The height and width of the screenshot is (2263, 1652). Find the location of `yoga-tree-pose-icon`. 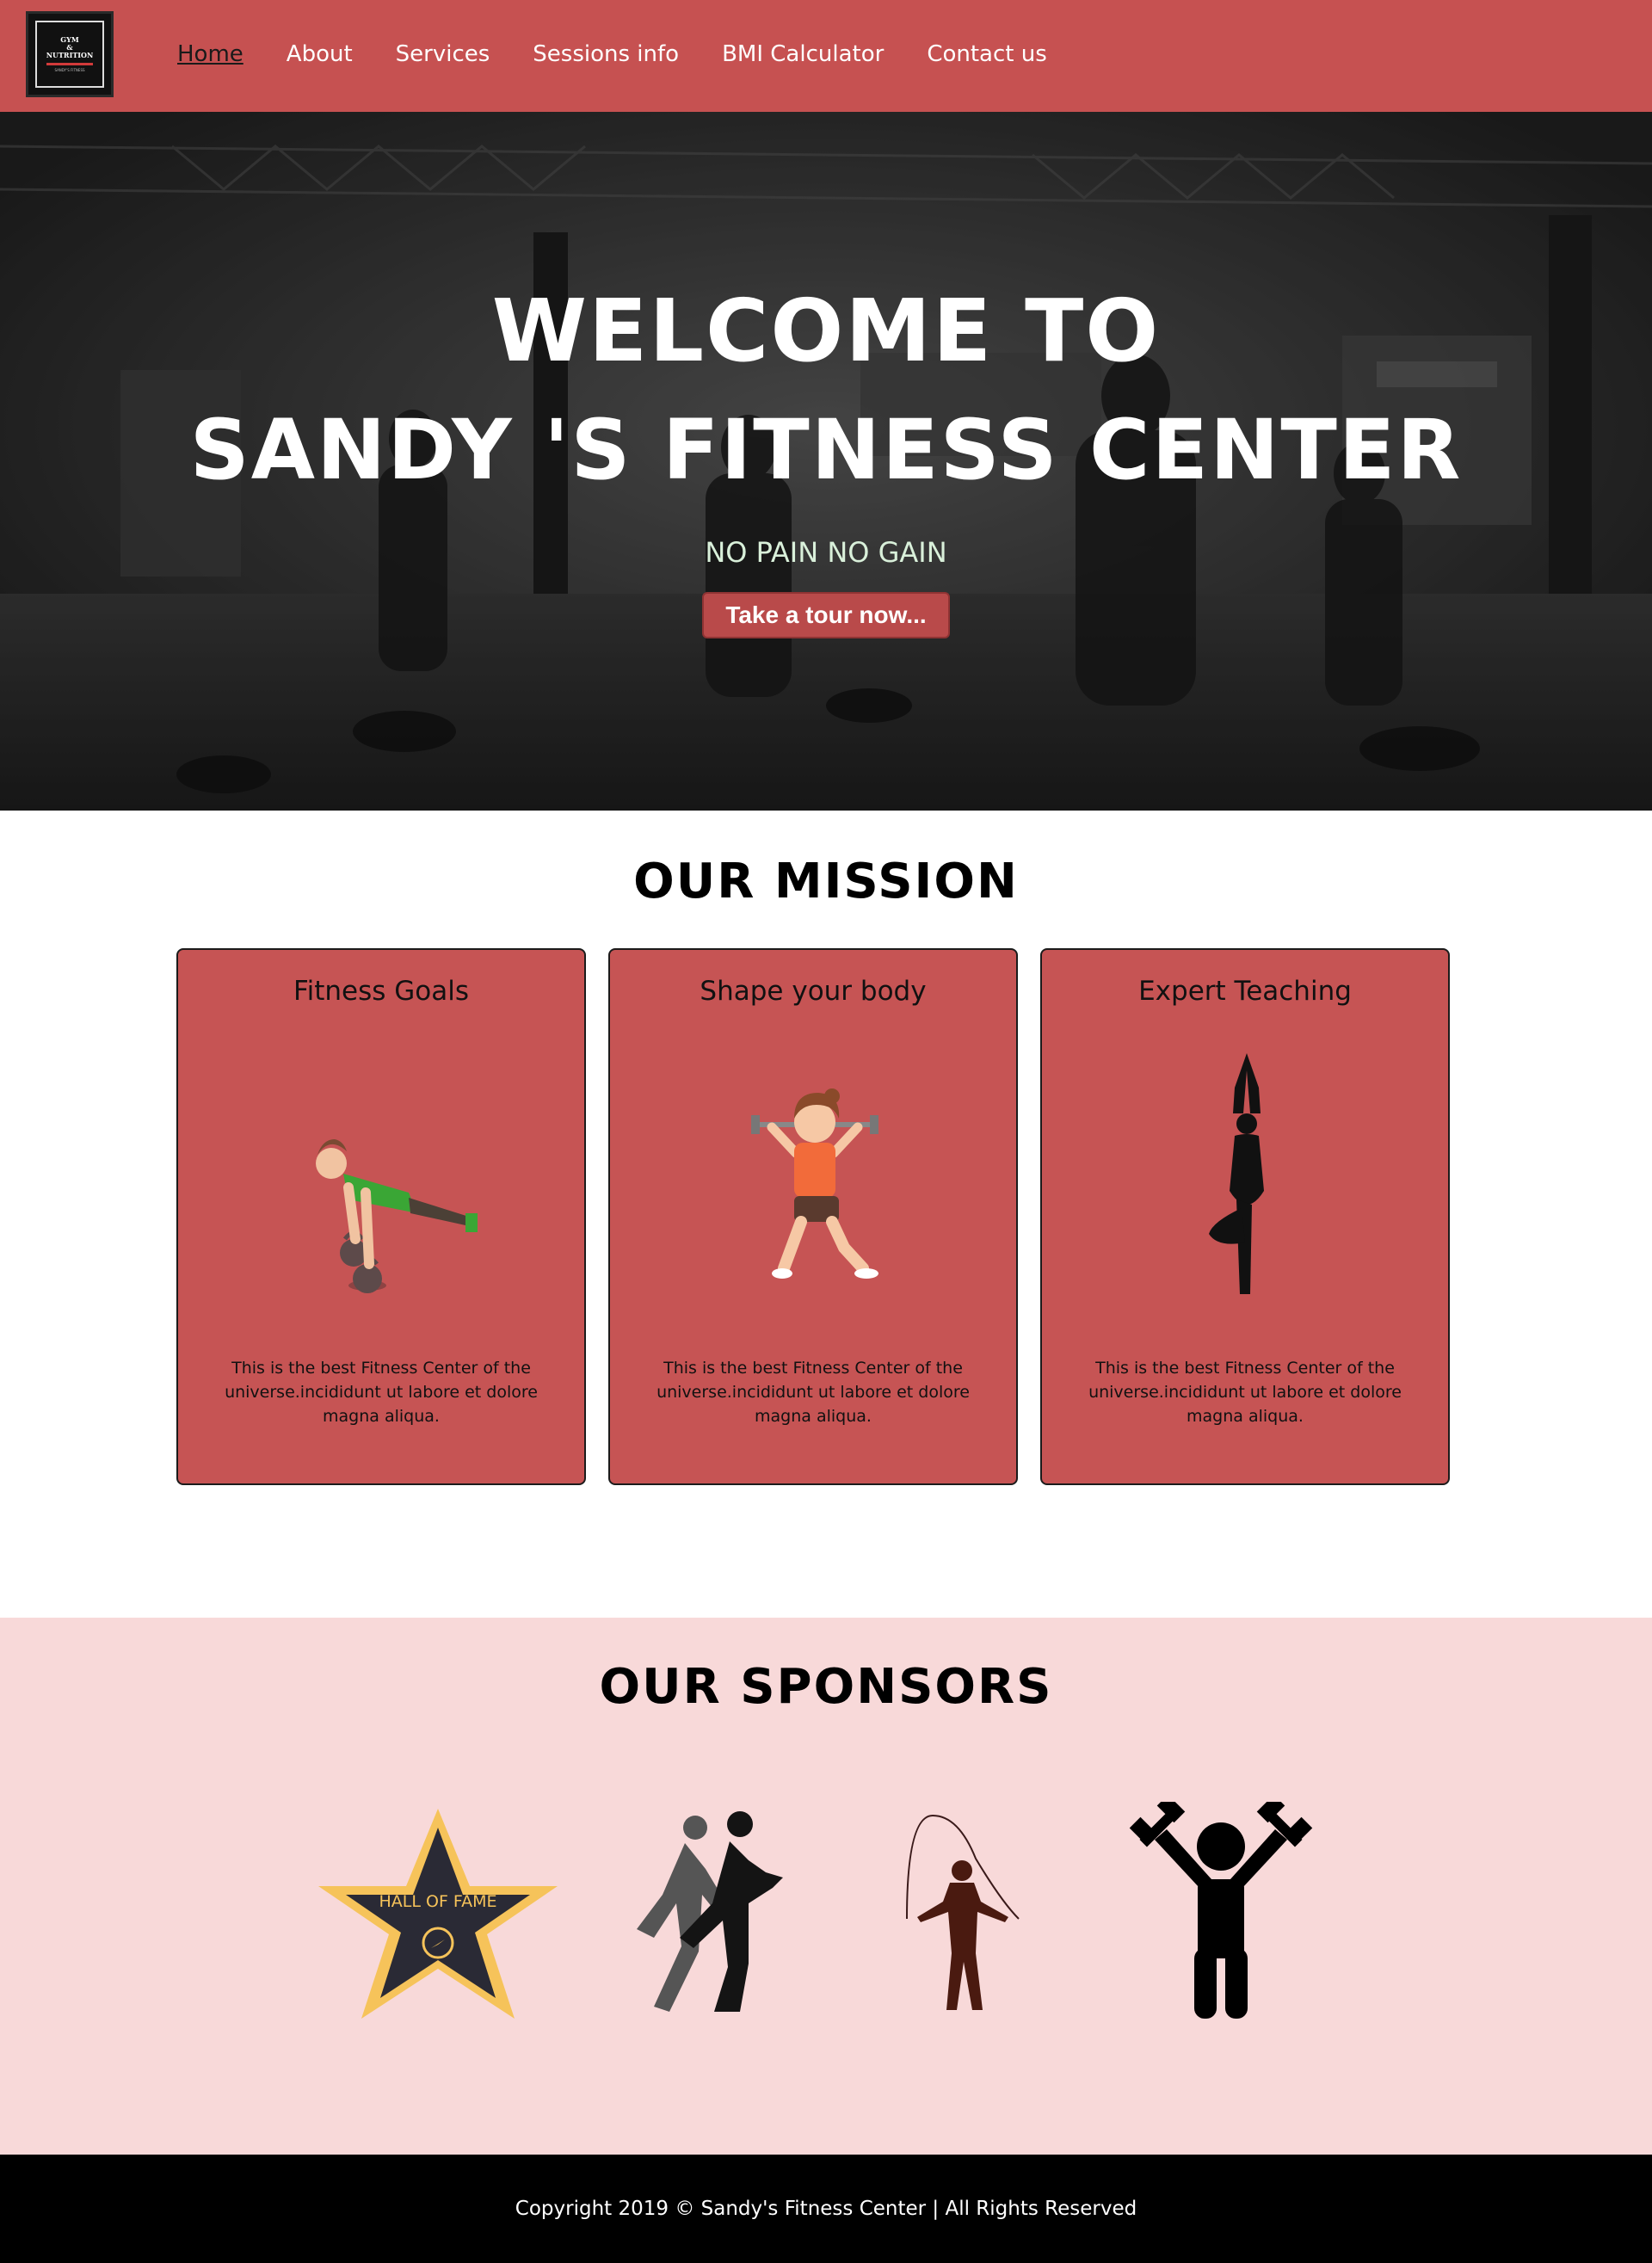

yoga-tree-pose-icon is located at coordinates (1236, 1174).